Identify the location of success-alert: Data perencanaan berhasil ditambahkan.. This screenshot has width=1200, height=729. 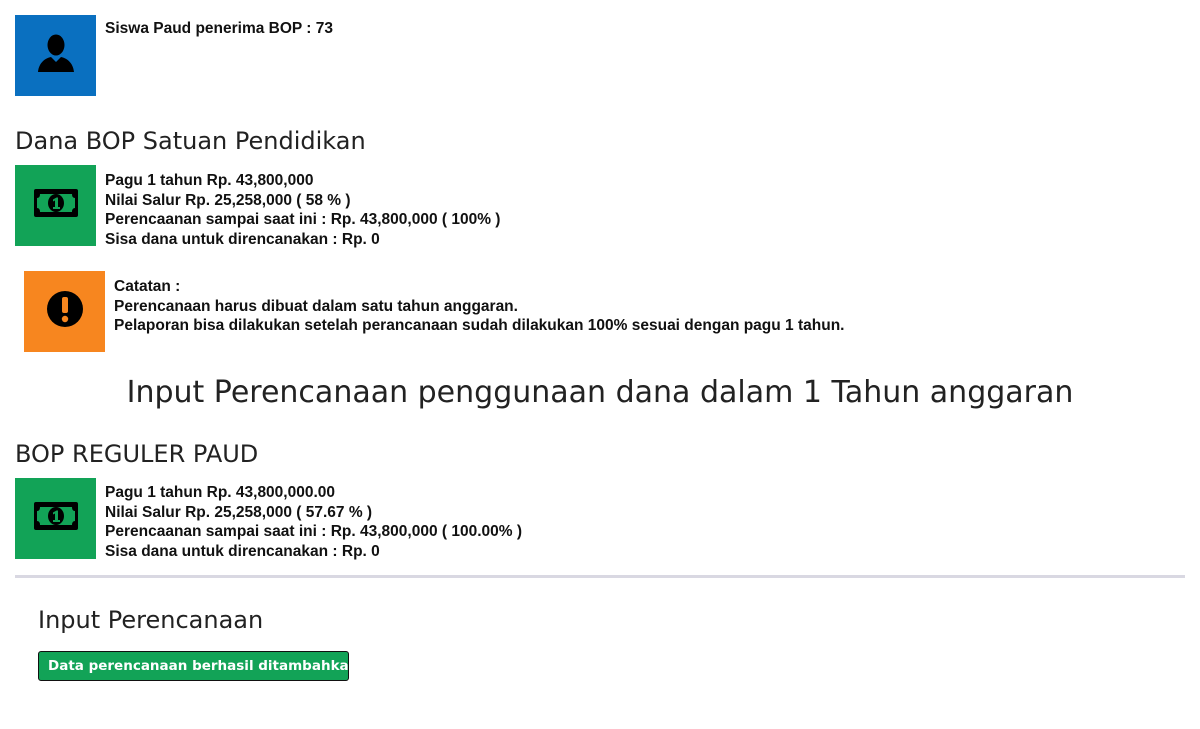
(200, 666).